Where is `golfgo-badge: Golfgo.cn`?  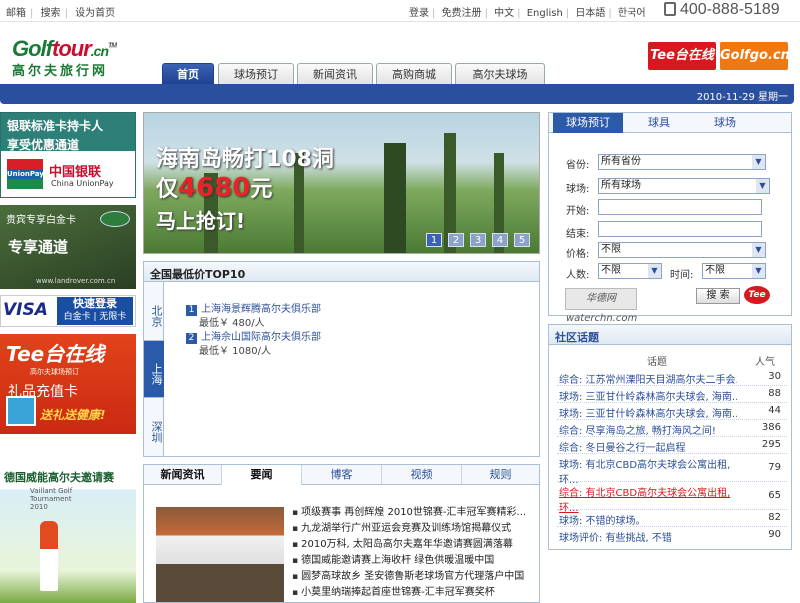
golfgo-badge: Golfgo.cn is located at coordinates (755, 56).